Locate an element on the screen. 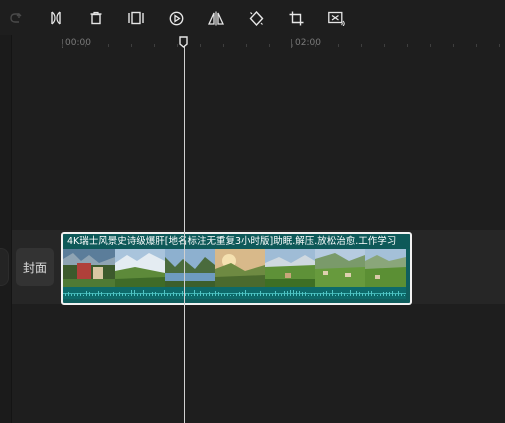 This screenshot has width=505, height=423. playhead-handle-icon is located at coordinates (183, 42).